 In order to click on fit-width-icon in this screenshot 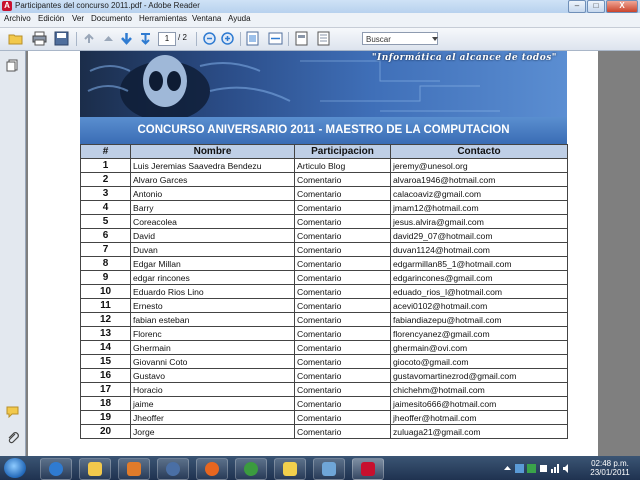, I will do `click(275, 38)`.